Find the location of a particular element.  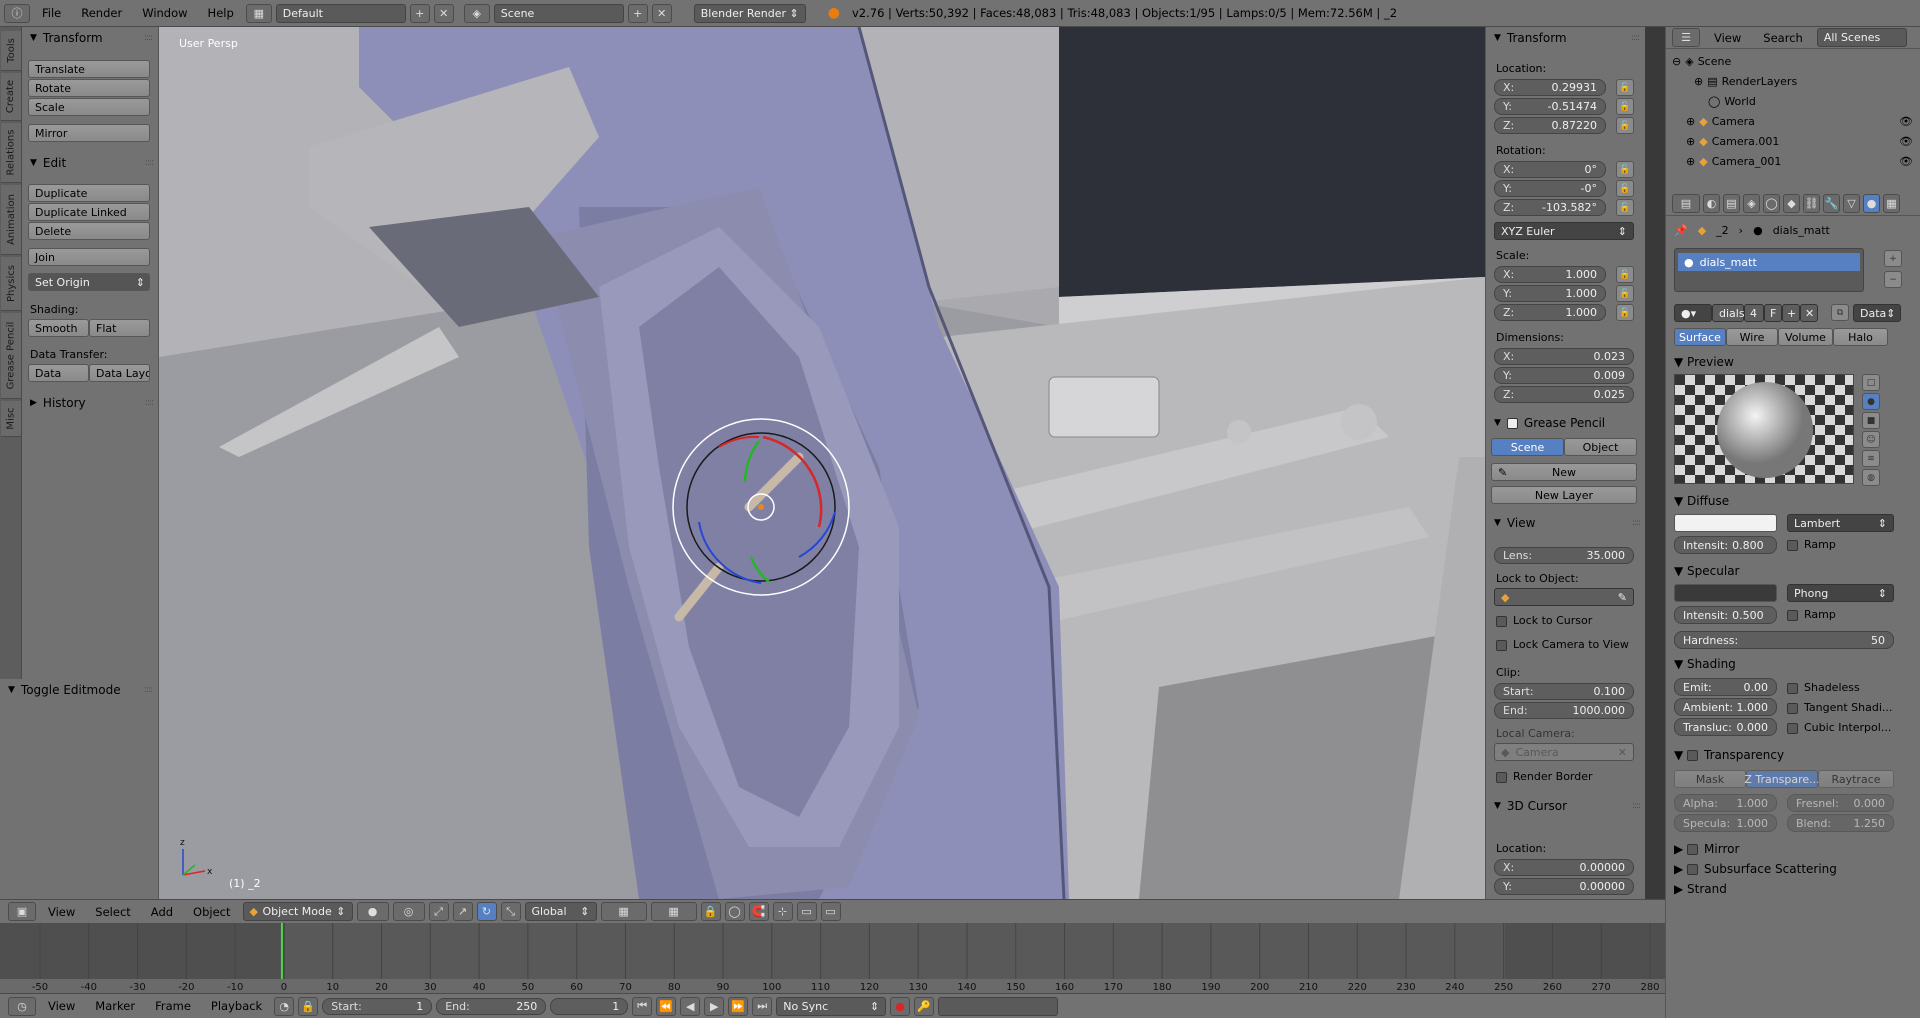

blend-field: Blend: 1.250 is located at coordinates (1840, 823).